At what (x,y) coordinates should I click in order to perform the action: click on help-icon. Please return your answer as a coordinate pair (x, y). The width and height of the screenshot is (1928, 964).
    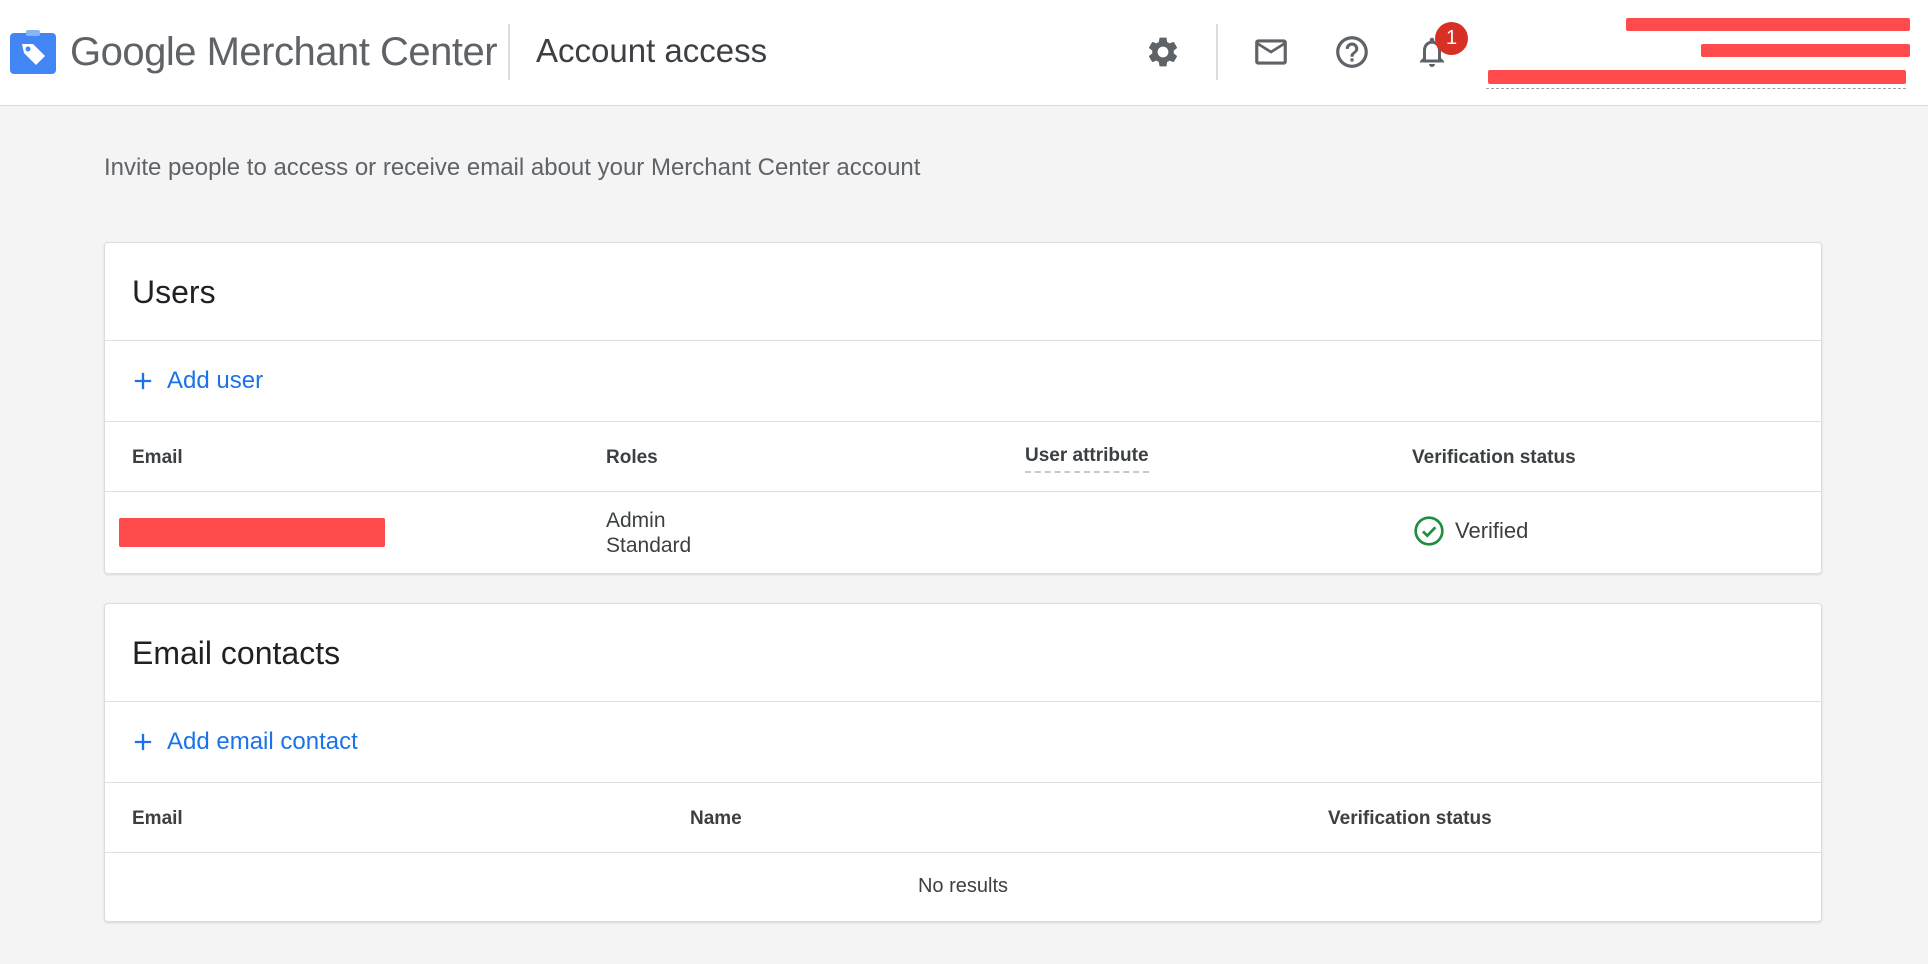
    Looking at the image, I should click on (1352, 52).